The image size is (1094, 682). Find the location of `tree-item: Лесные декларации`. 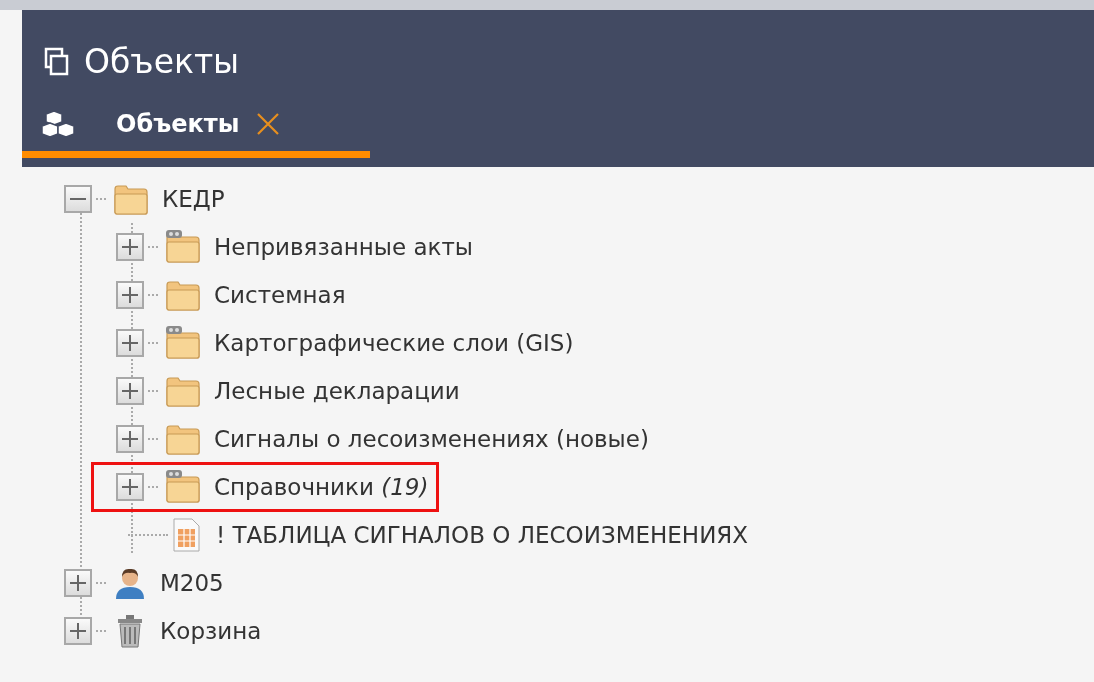

tree-item: Лесные декларации is located at coordinates (337, 391).